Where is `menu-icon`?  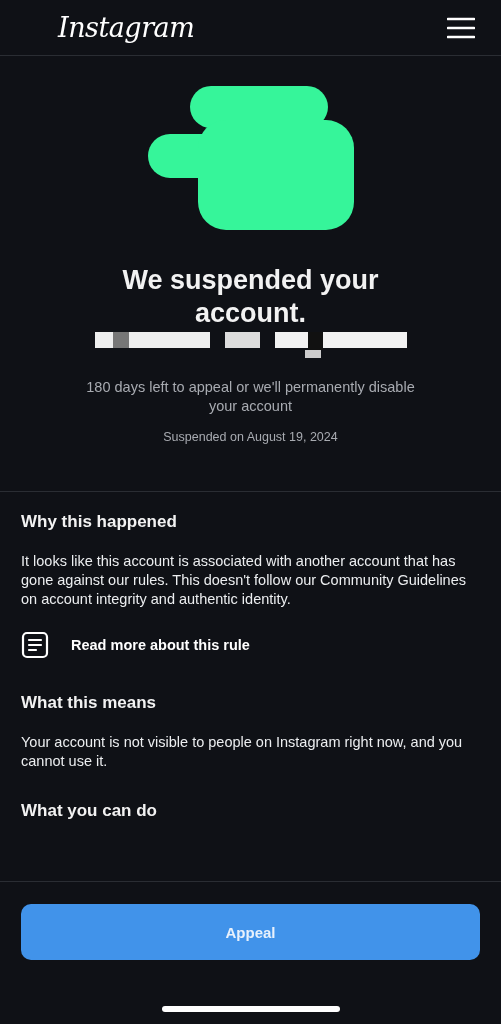
menu-icon is located at coordinates (461, 27).